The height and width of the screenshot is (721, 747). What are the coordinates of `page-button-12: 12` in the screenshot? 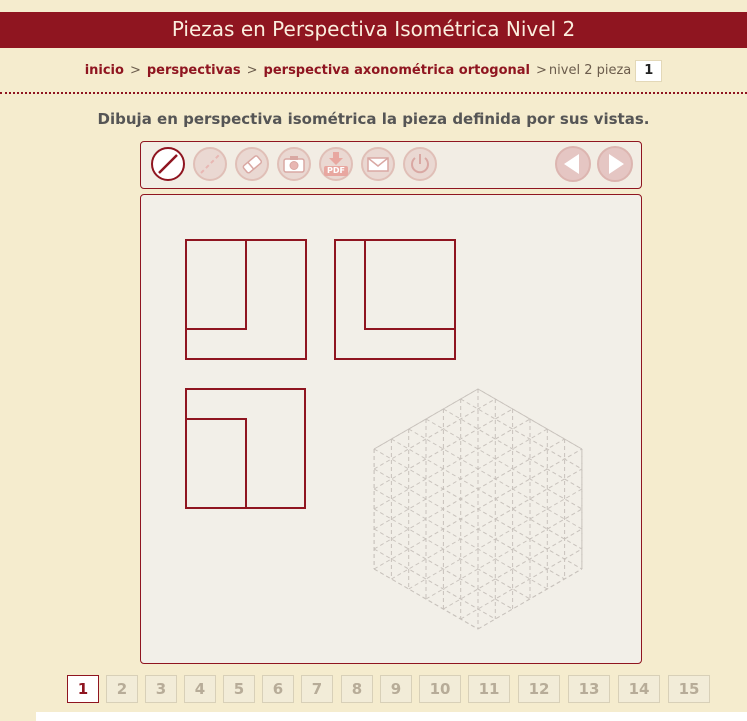 It's located at (539, 689).